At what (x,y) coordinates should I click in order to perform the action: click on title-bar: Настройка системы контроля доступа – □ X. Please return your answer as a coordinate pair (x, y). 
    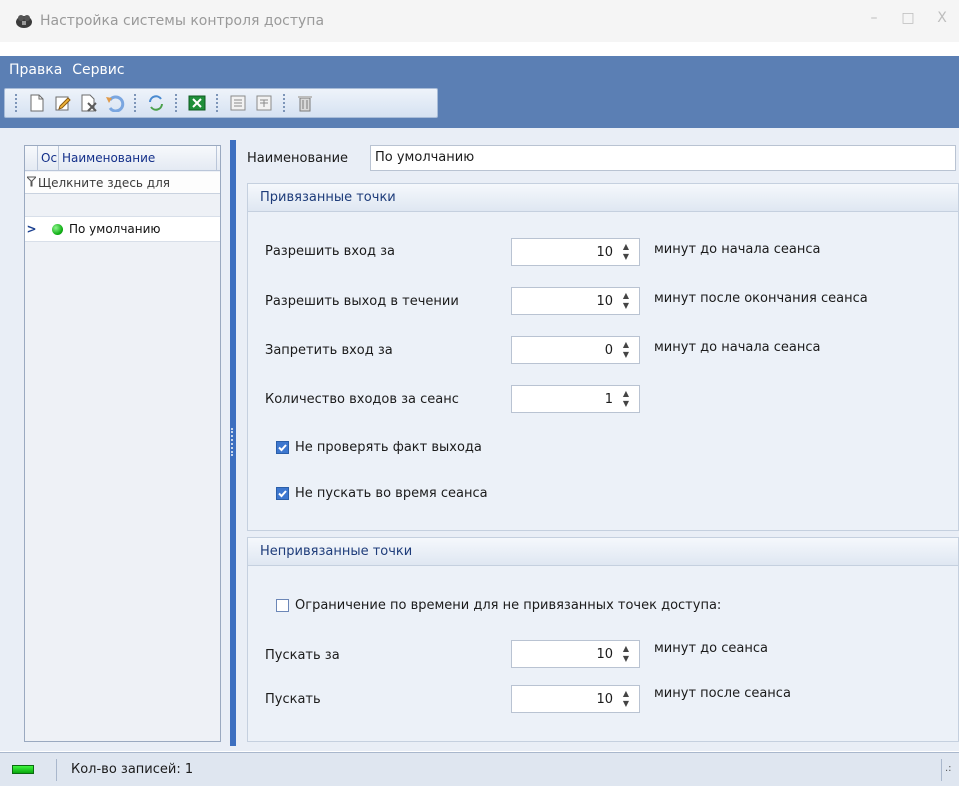
    Looking at the image, I should click on (479, 21).